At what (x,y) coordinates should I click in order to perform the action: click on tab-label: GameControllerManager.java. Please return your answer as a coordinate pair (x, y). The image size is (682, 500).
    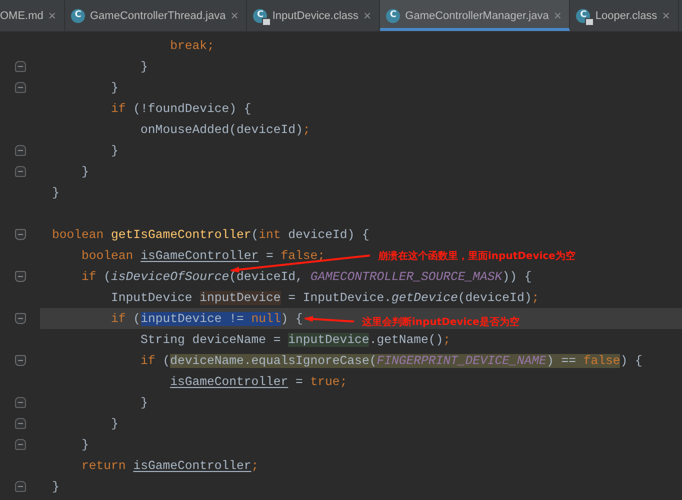
    Looking at the image, I should click on (477, 16).